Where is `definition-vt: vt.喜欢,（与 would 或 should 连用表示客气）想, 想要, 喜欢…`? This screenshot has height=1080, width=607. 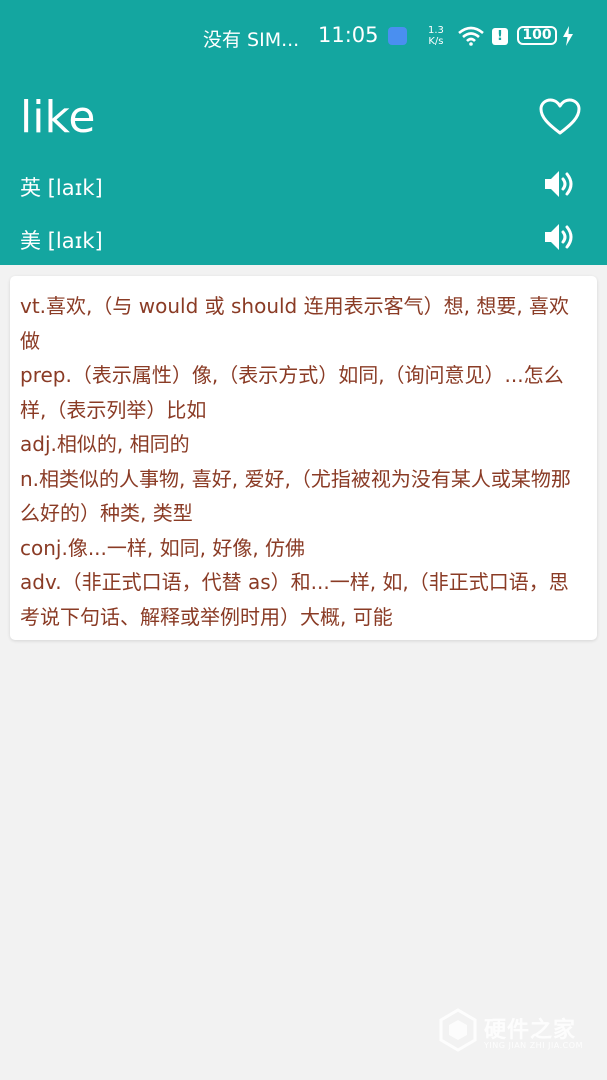
definition-vt: vt.喜欢,（与 would 或 should 连用表示客气）想, 想要, 喜欢… is located at coordinates (295, 323).